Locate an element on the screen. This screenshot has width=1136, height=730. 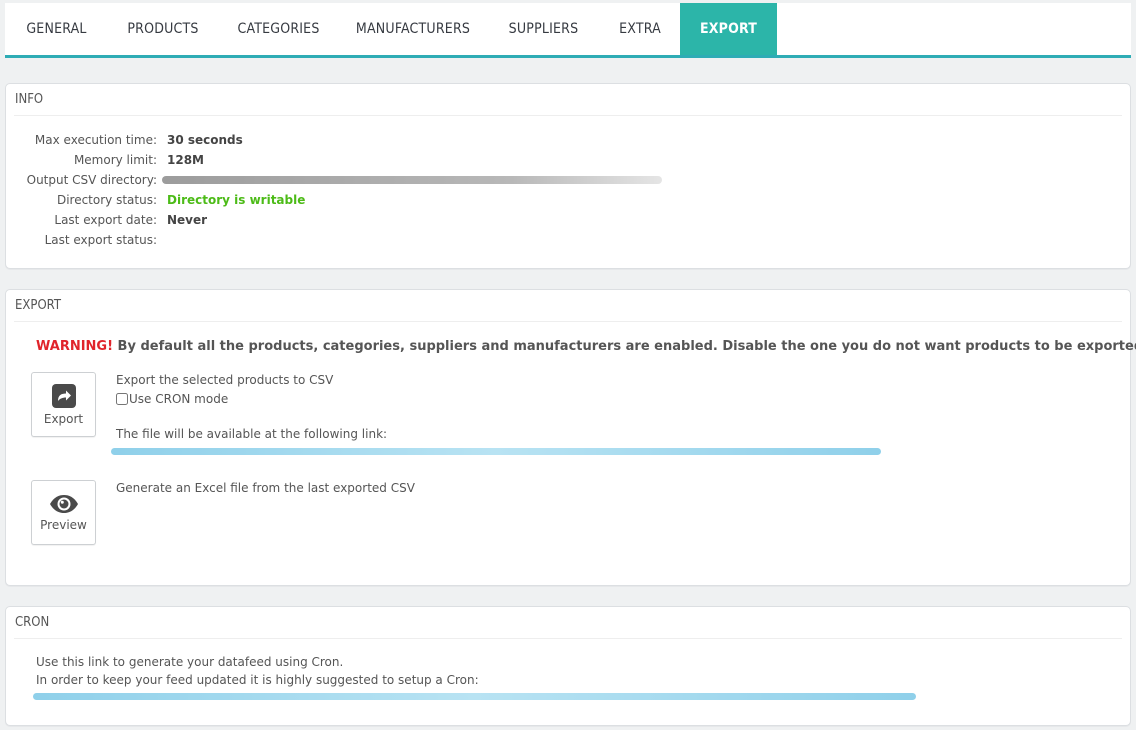
warning-label: WARNING! is located at coordinates (75, 346).